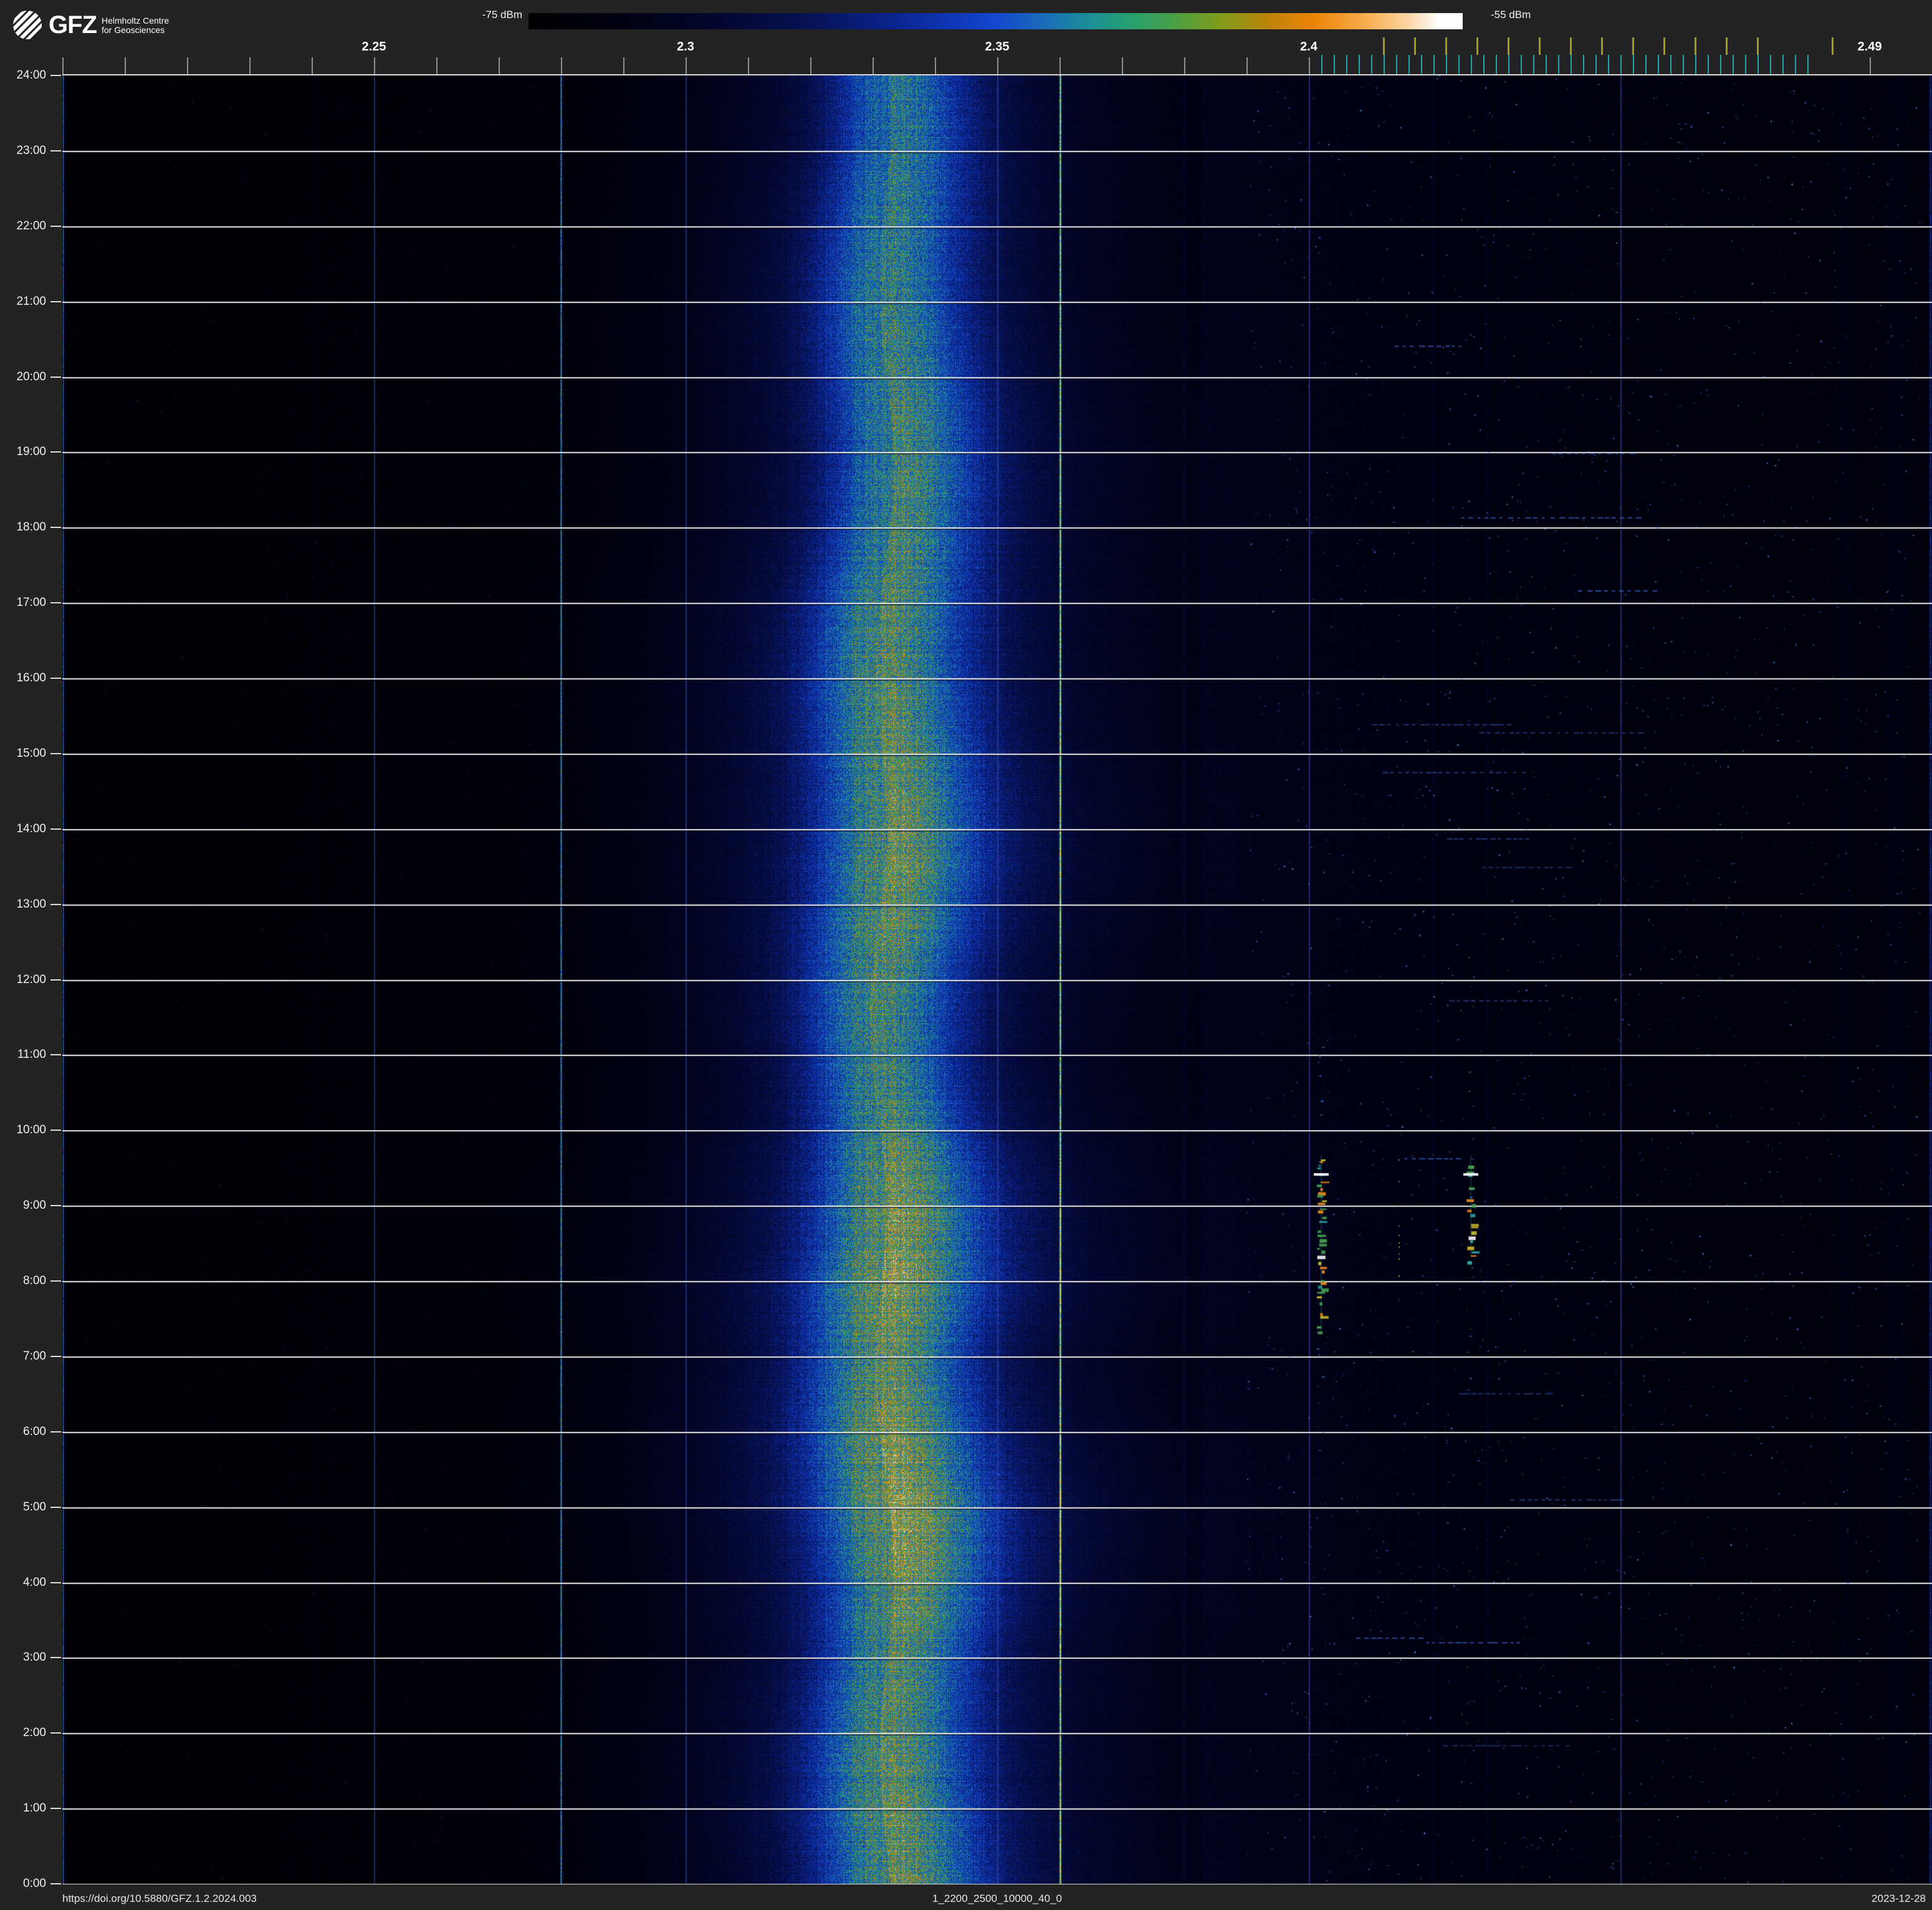 The width and height of the screenshot is (1932, 1910). Describe the element at coordinates (31, 376) in the screenshot. I see `hour-label: 20:00` at that location.